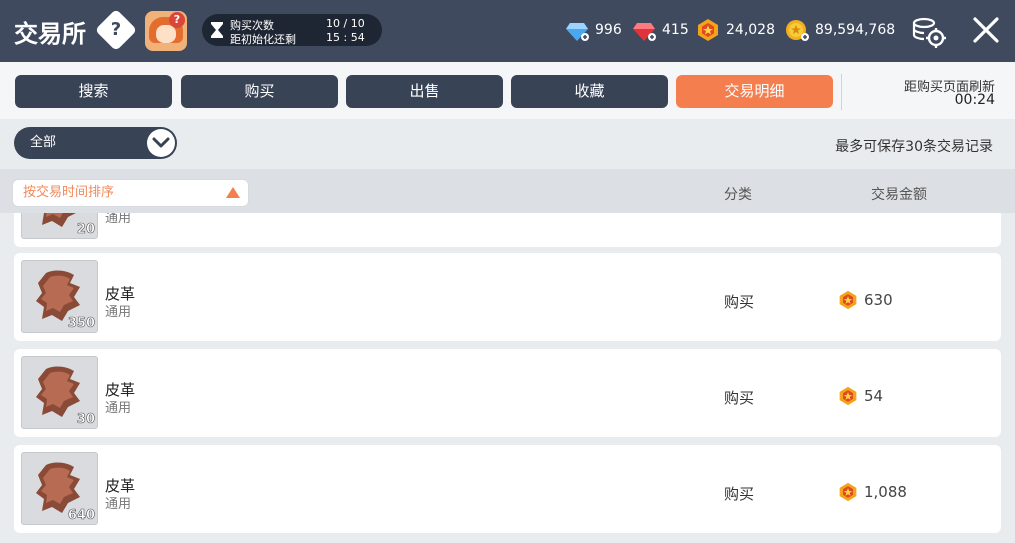  What do you see at coordinates (577, 32) in the screenshot?
I see `blue-diamond-icon` at bounding box center [577, 32].